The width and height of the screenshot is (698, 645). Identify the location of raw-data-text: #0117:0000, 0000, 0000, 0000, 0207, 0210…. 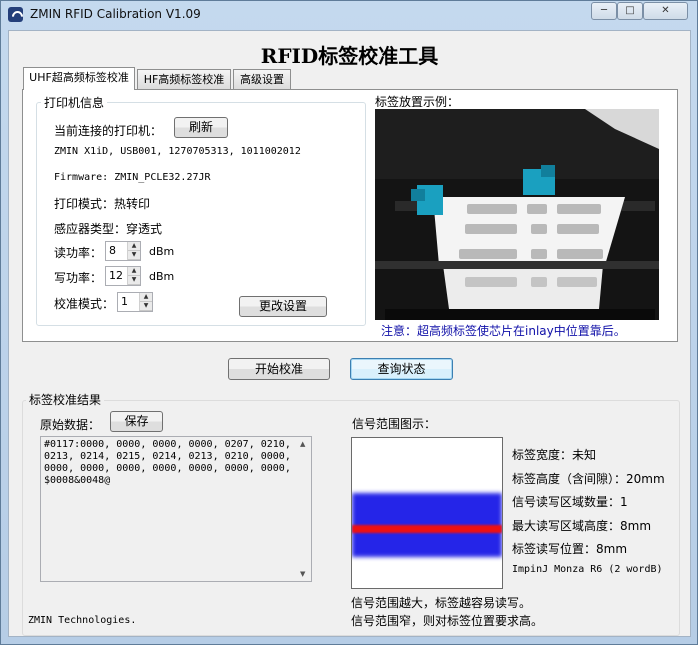
(167, 462).